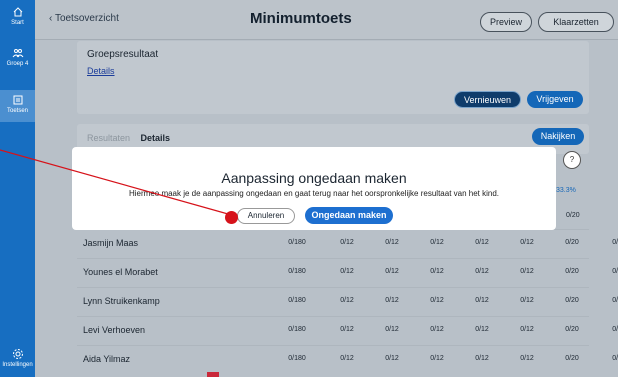  I want to click on cursor-indicator, so click(231, 217).